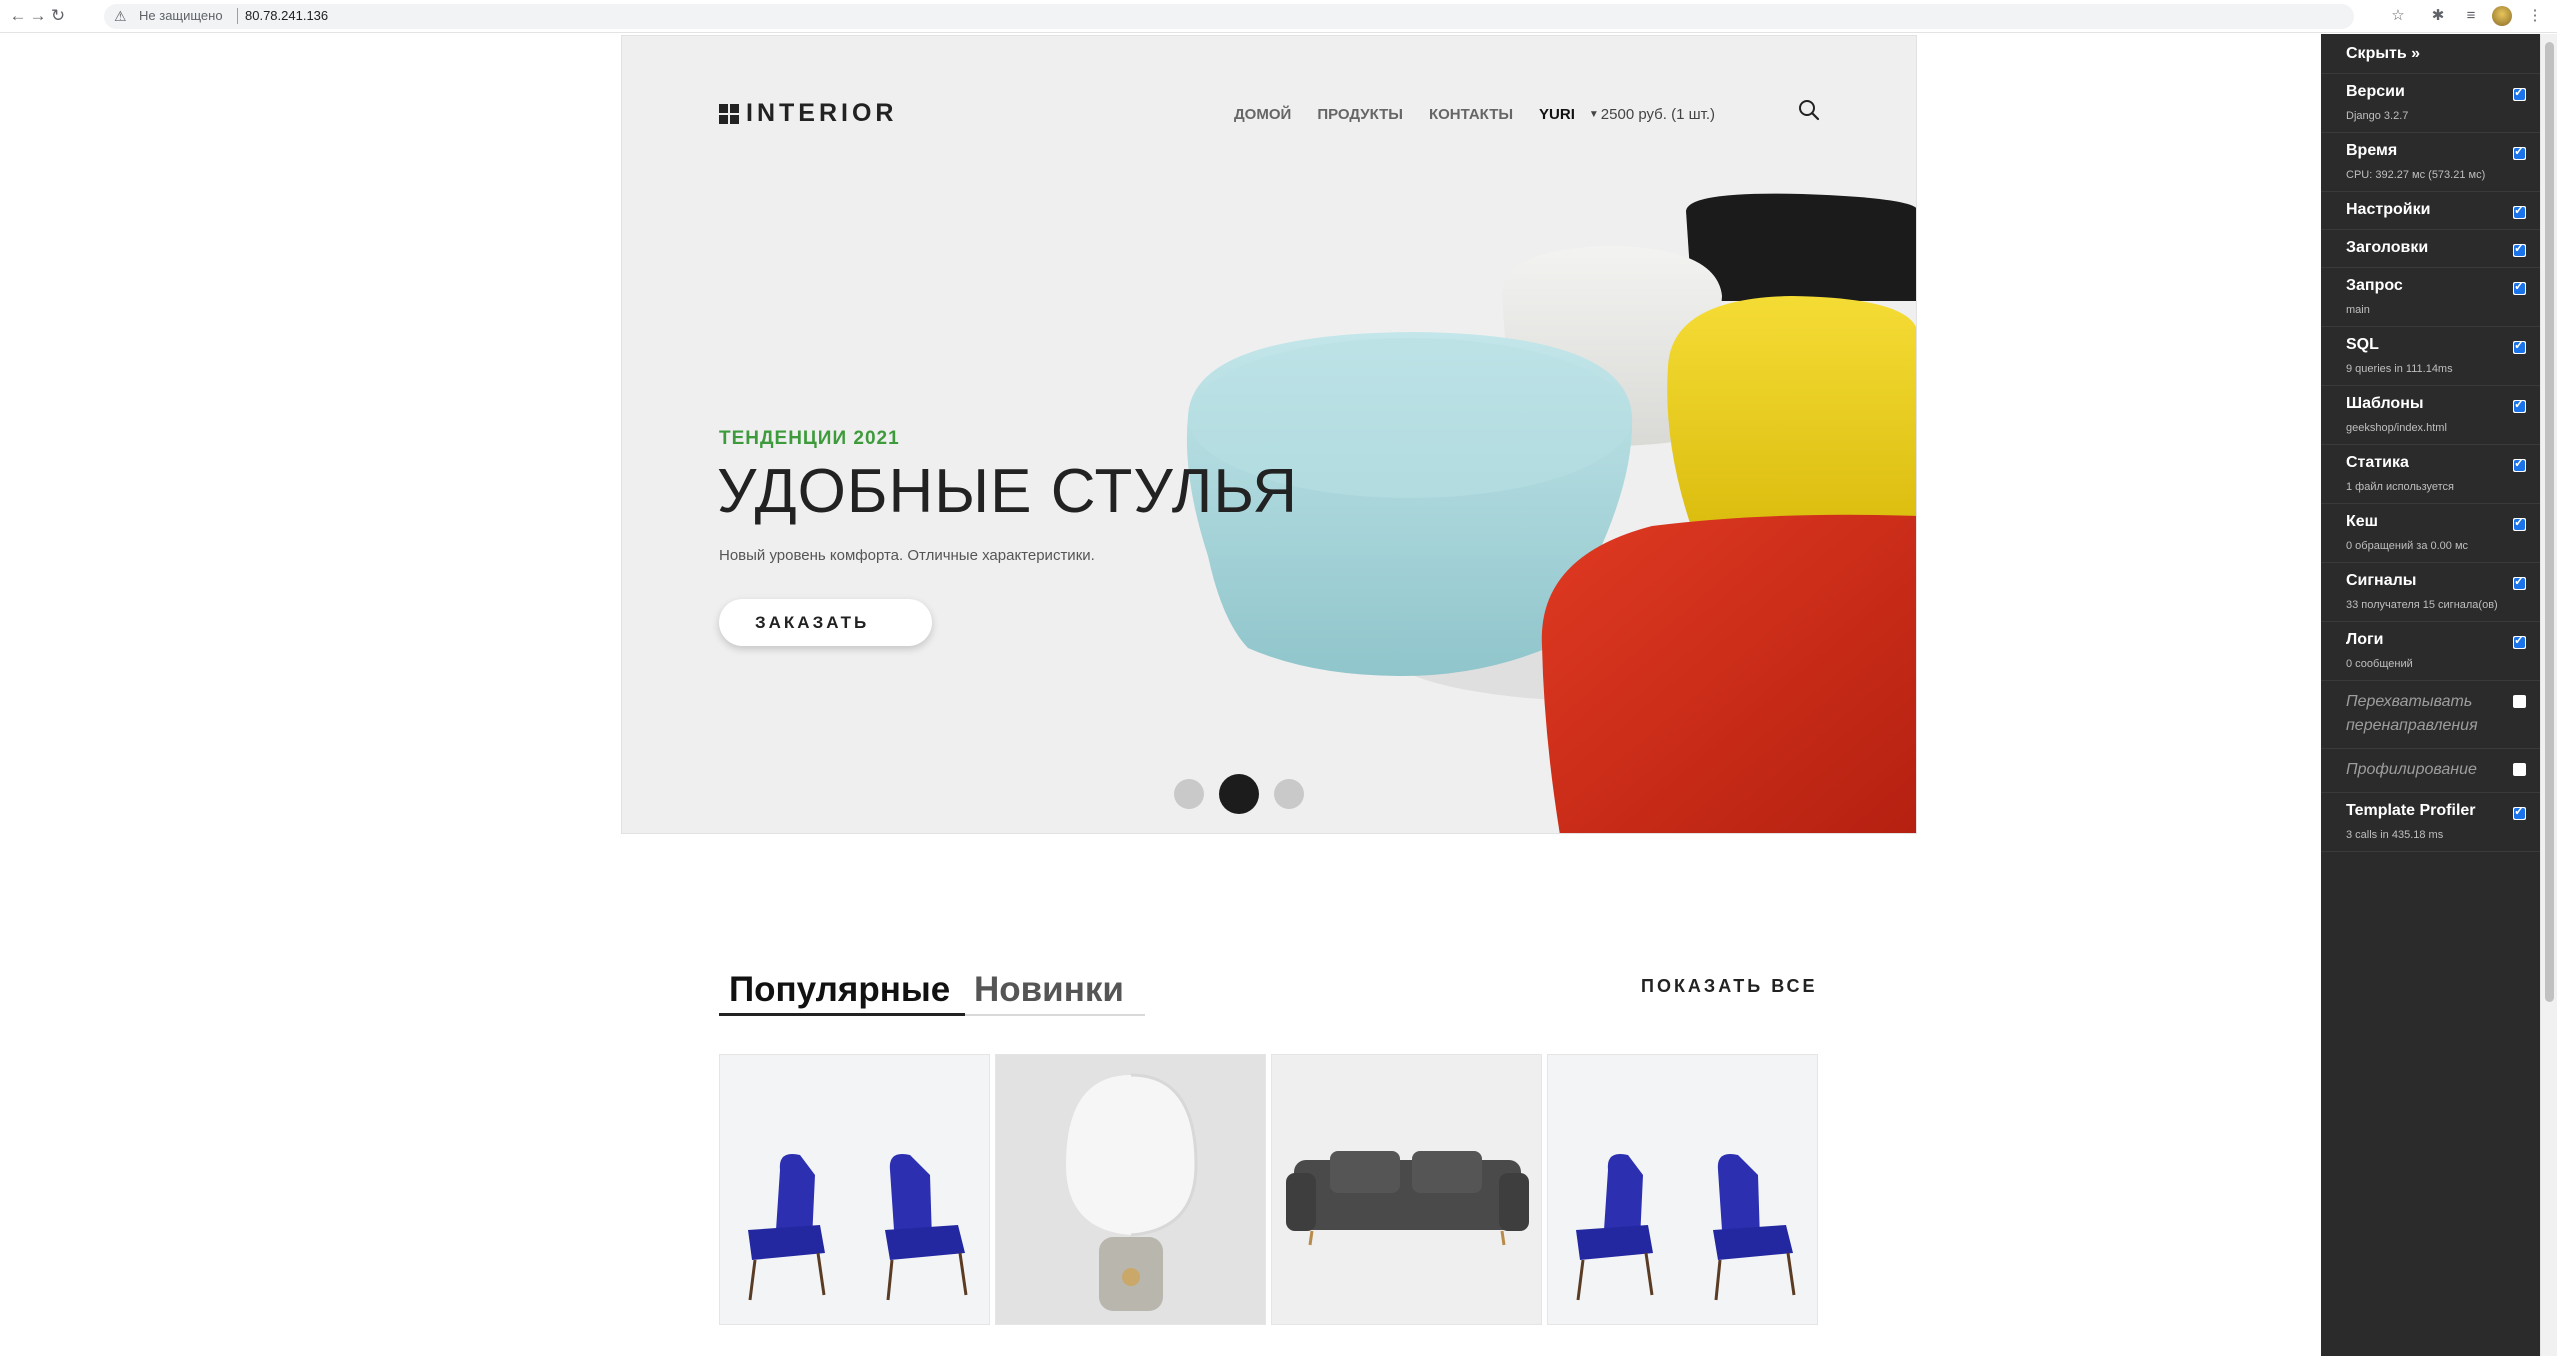 This screenshot has height=1356, width=2557. Describe the element at coordinates (1809, 110) in the screenshot. I see `search-icon` at that location.